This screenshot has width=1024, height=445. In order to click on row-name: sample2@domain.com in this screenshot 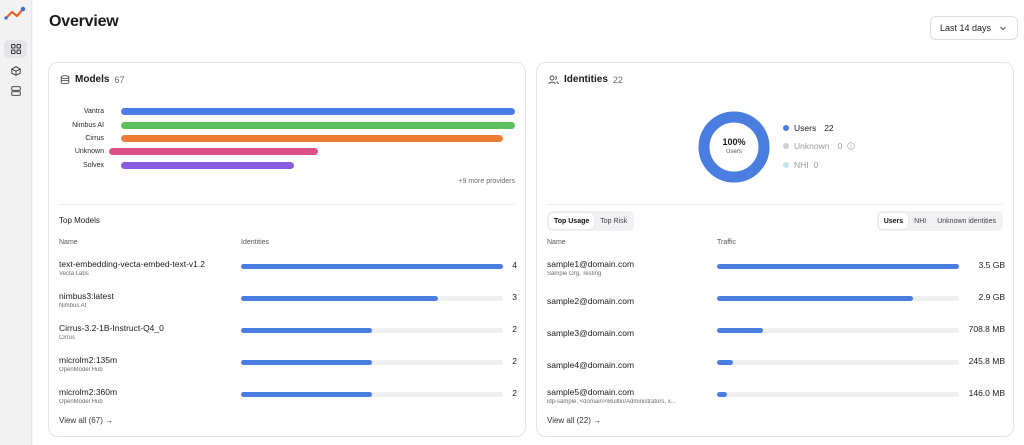, I will do `click(591, 301)`.